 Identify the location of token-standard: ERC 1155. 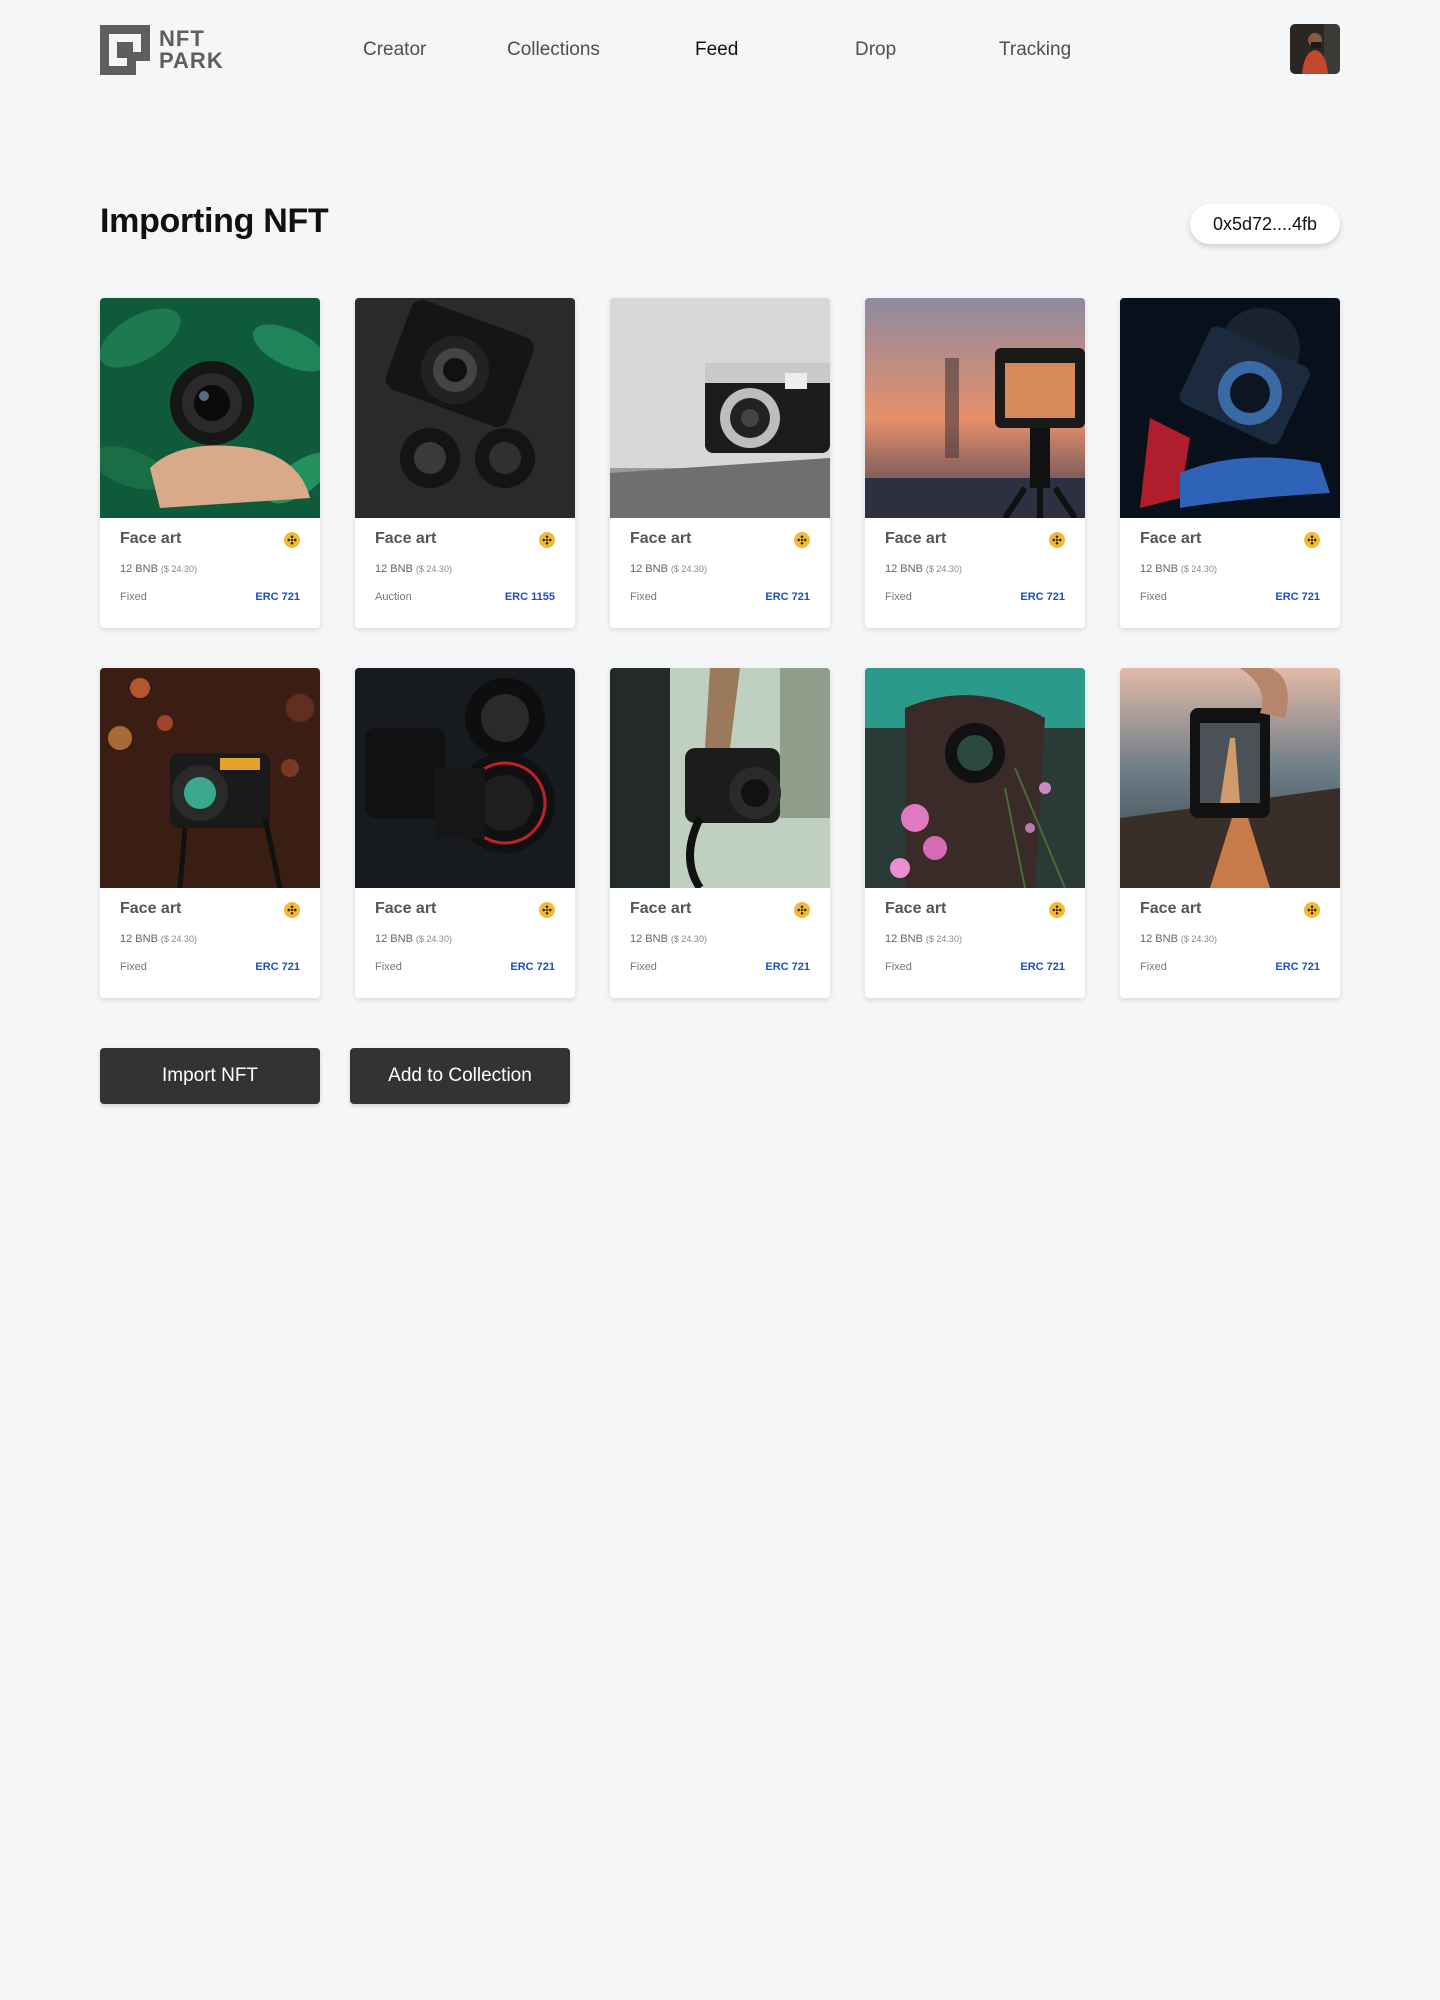
(529, 597).